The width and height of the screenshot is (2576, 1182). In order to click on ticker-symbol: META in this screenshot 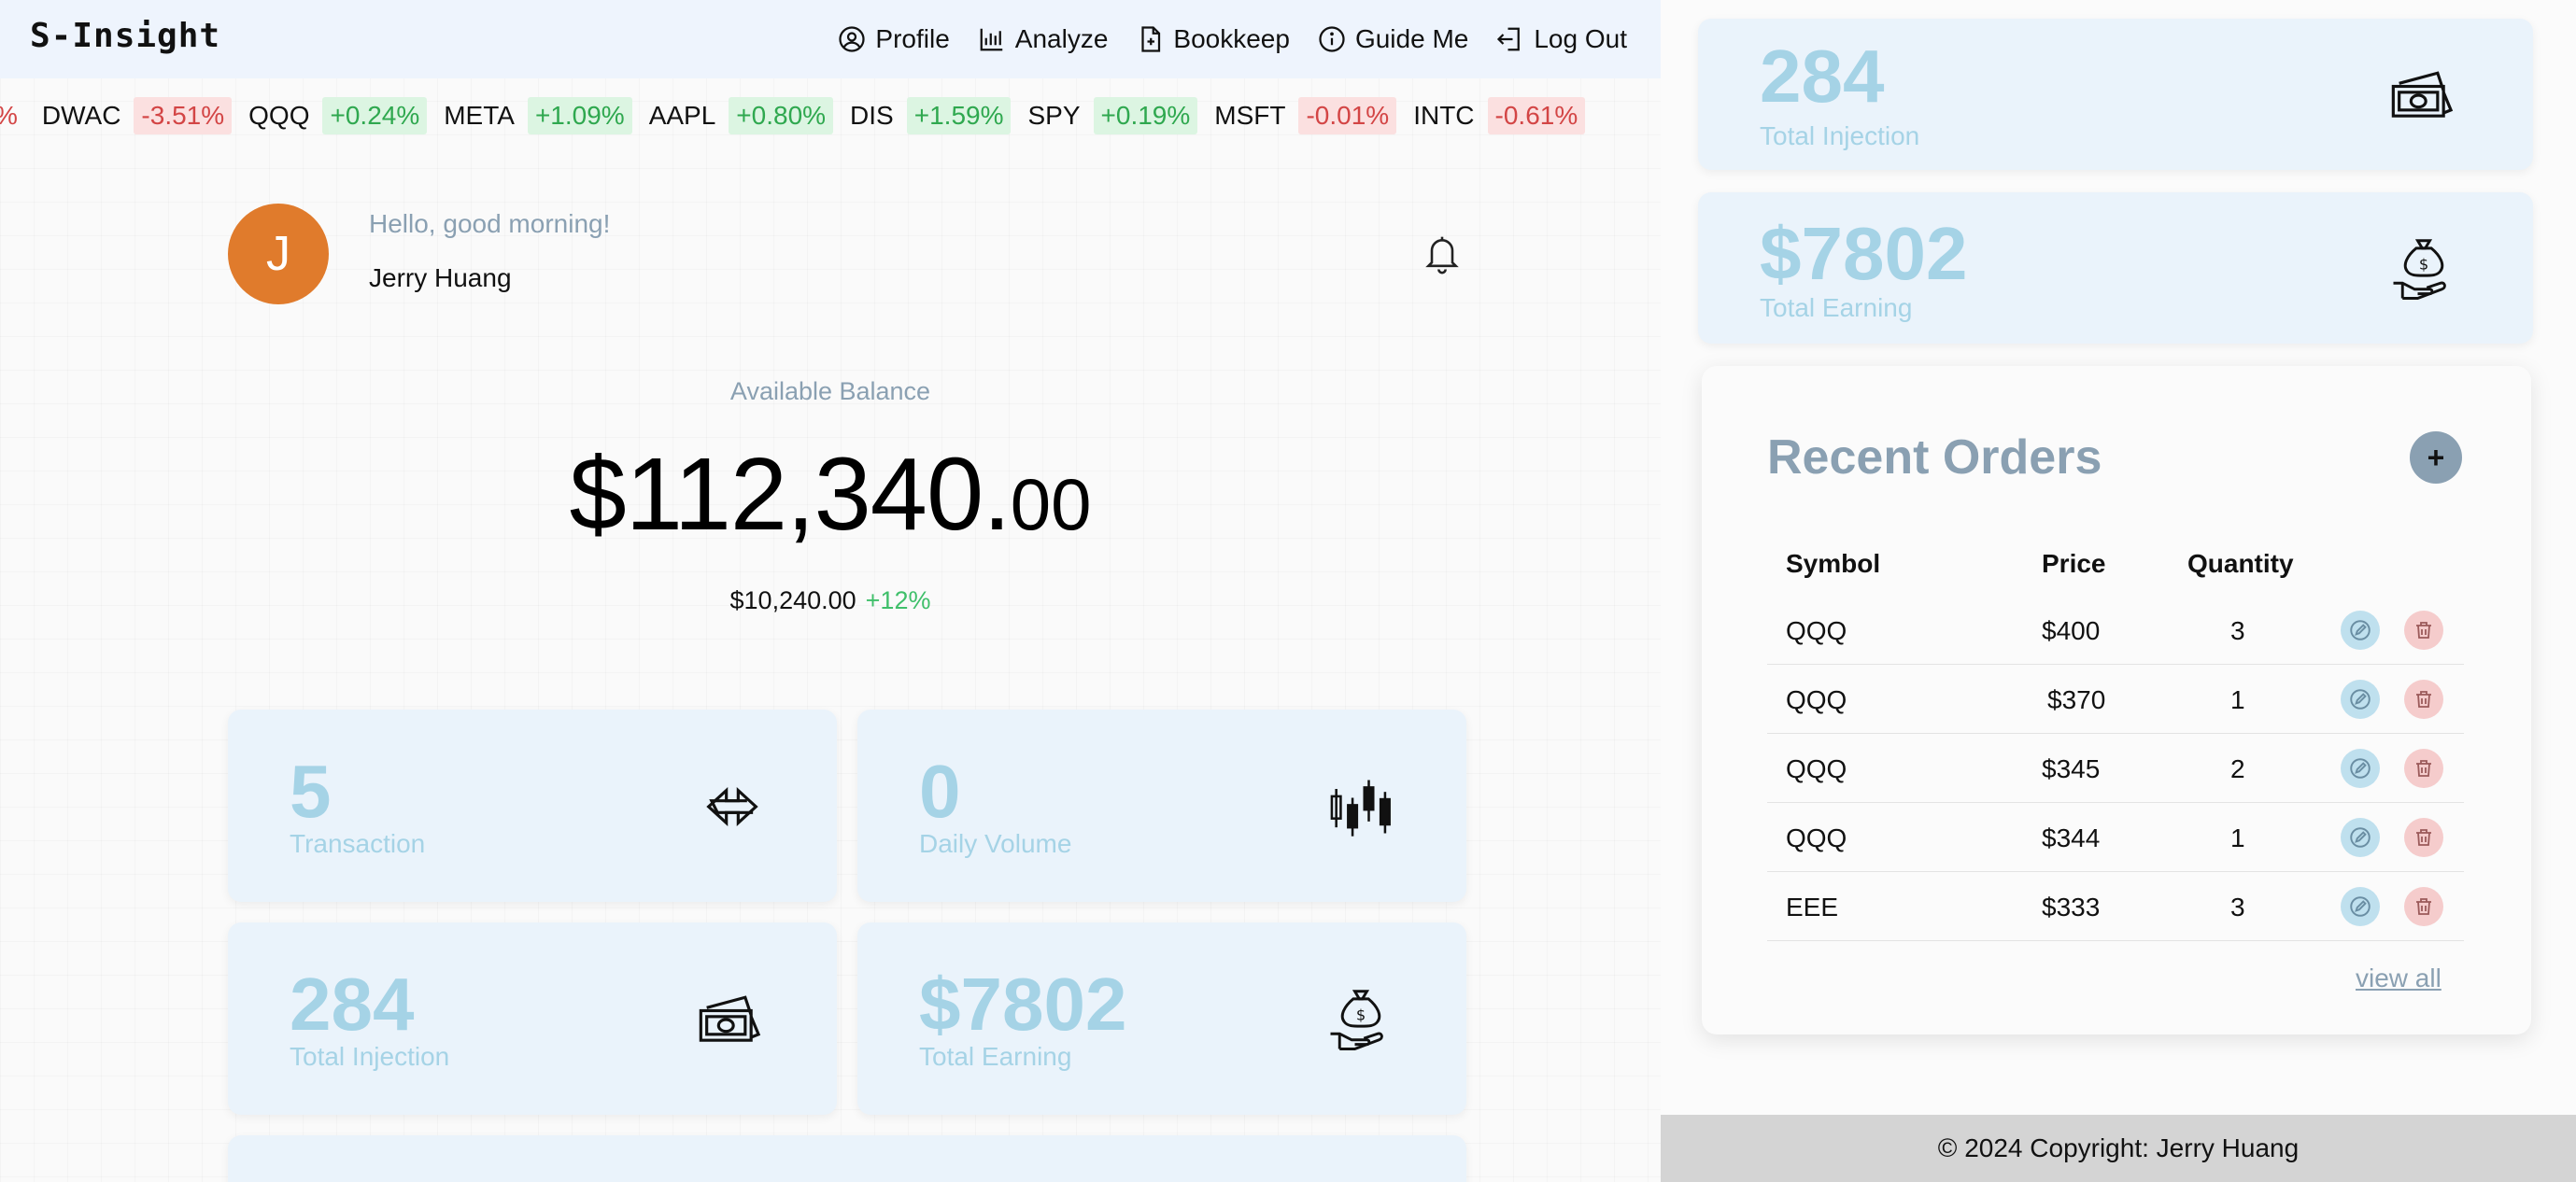, I will do `click(480, 115)`.